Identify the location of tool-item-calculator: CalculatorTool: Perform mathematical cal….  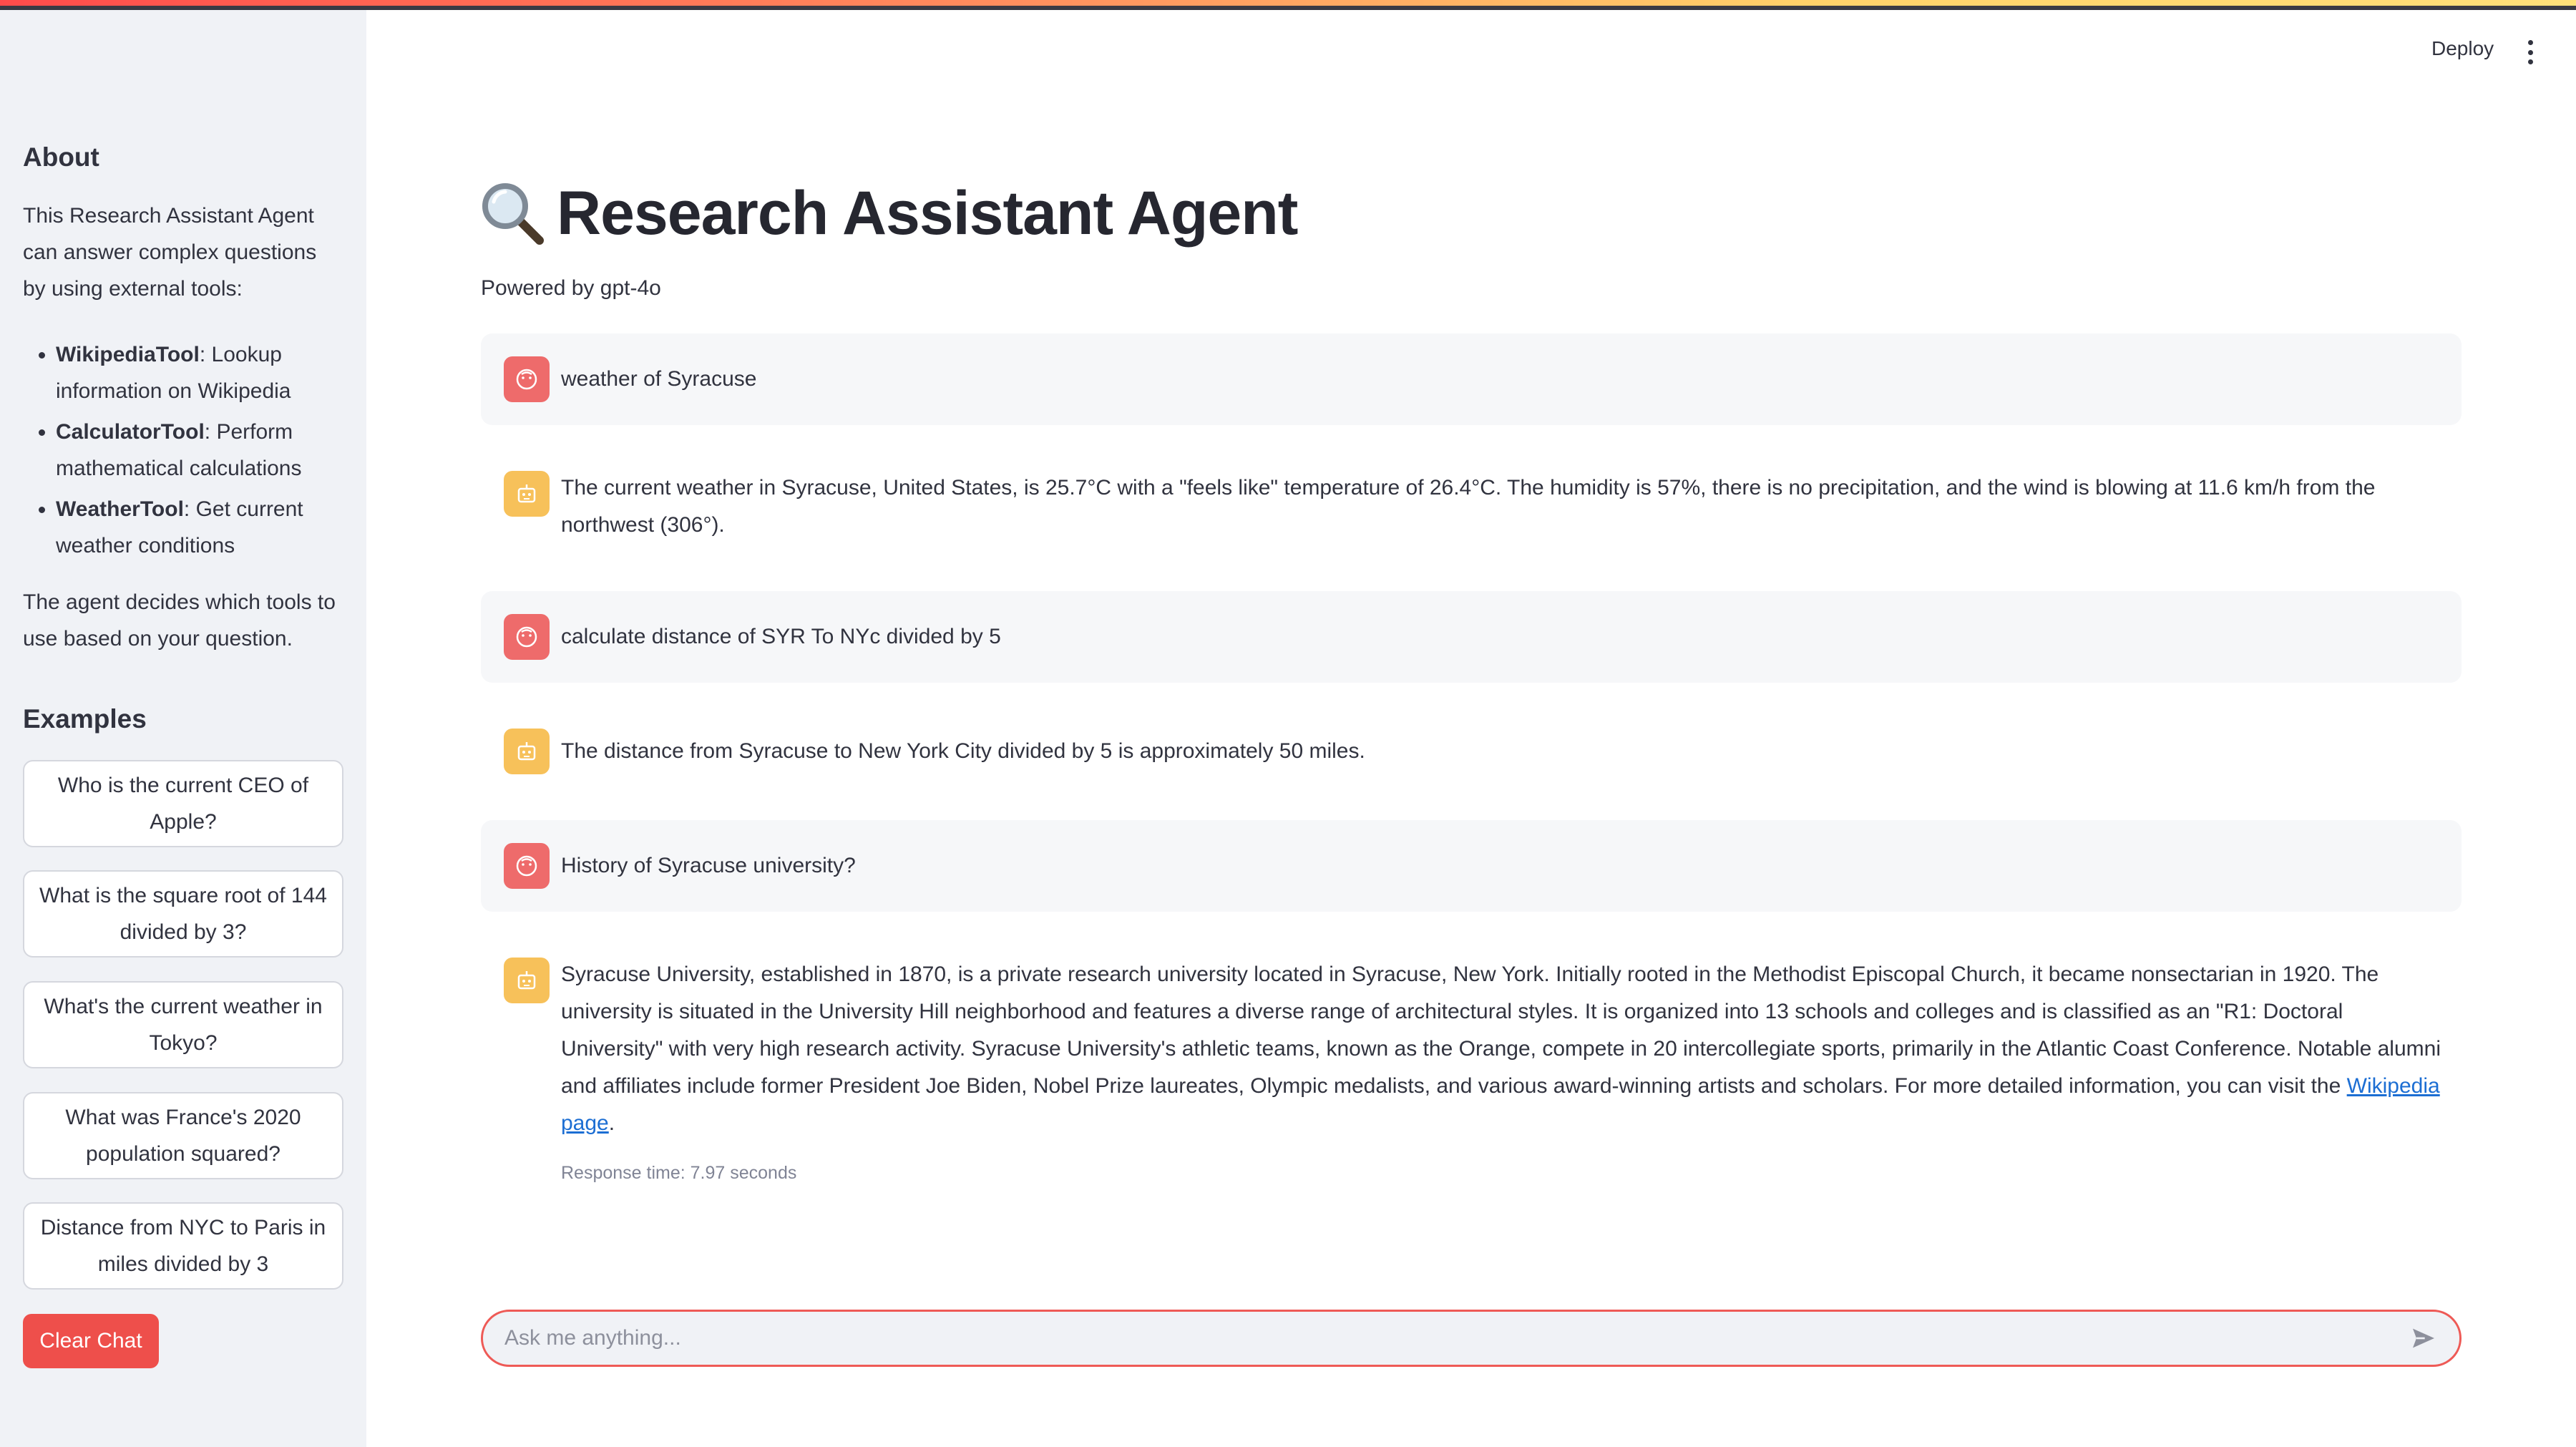
(200, 451).